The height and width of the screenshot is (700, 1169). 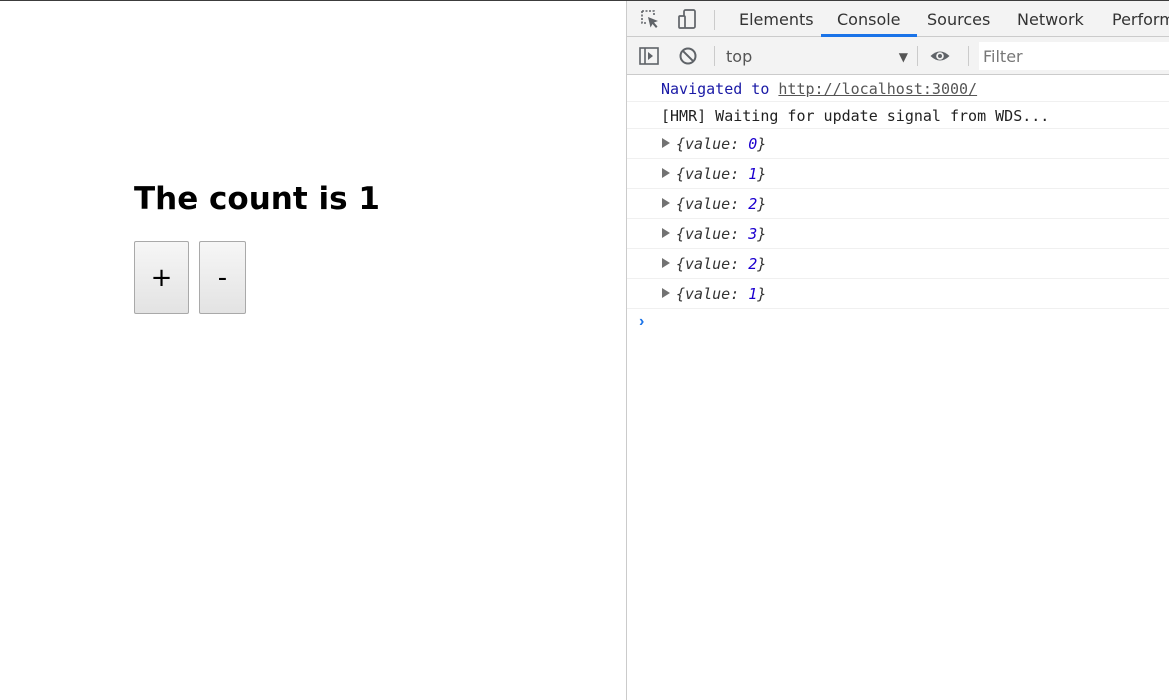 I want to click on prompt-chevron-icon: ›, so click(x=642, y=321).